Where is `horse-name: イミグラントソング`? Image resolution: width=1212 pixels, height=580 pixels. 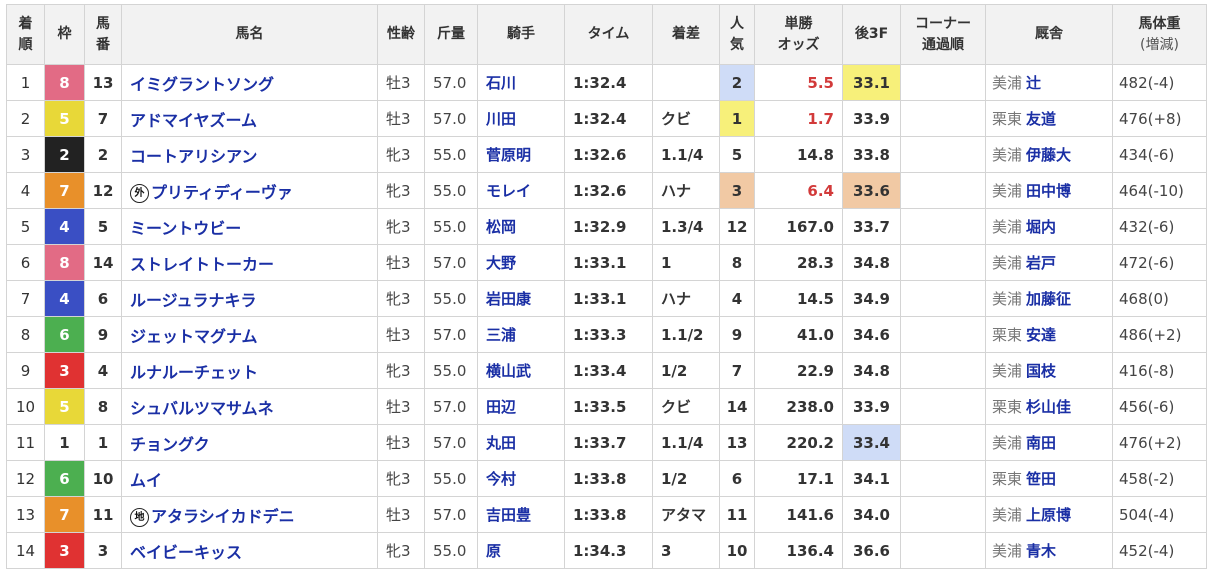 horse-name: イミグラントソング is located at coordinates (202, 84).